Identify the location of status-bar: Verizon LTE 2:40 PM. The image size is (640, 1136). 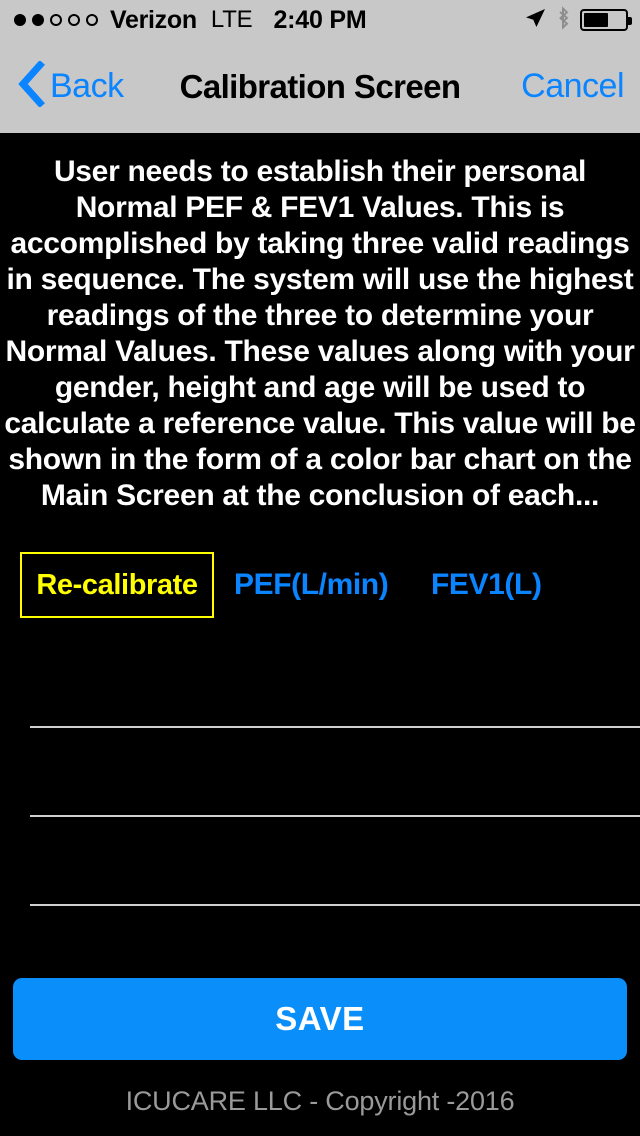
(320, 20).